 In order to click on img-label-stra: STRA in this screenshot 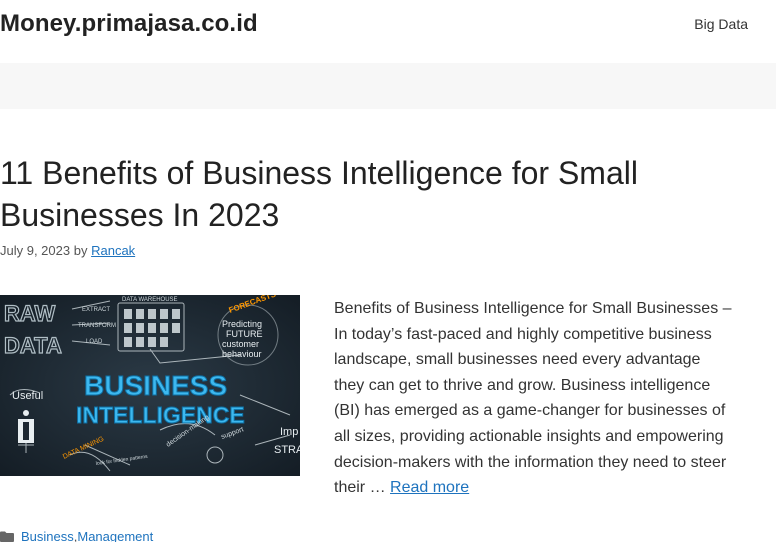, I will do `click(287, 450)`.